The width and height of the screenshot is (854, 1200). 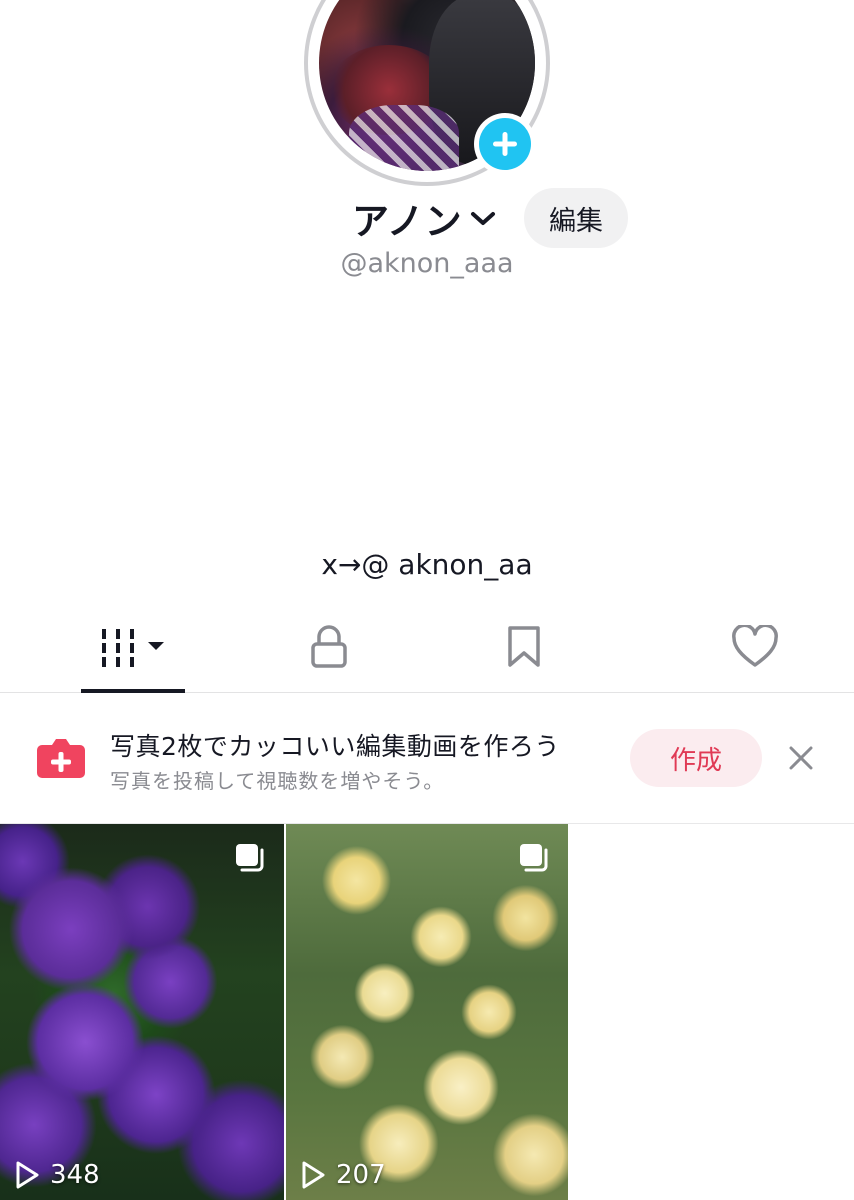 I want to click on chevron-down-icon, so click(x=483, y=221).